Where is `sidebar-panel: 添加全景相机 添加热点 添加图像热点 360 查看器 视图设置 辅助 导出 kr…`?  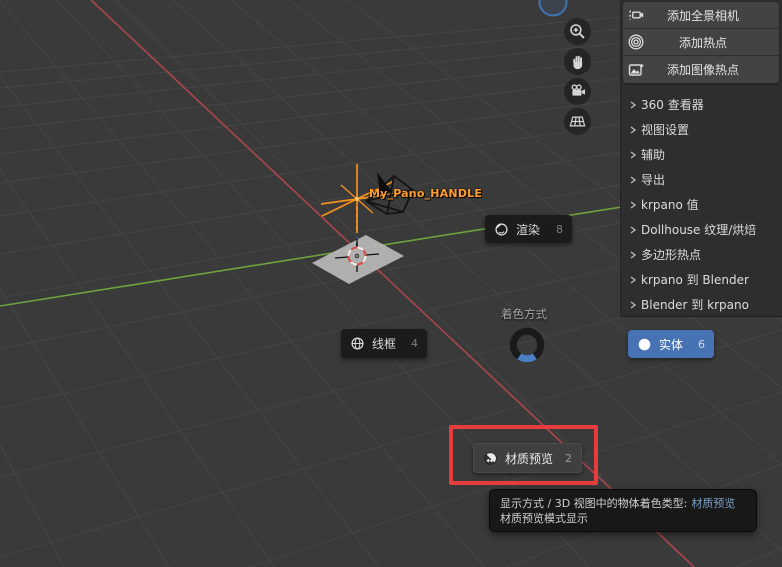 sidebar-panel: 添加全景相机 添加热点 添加图像热点 360 查看器 视图设置 辅助 导出 kr… is located at coordinates (701, 158).